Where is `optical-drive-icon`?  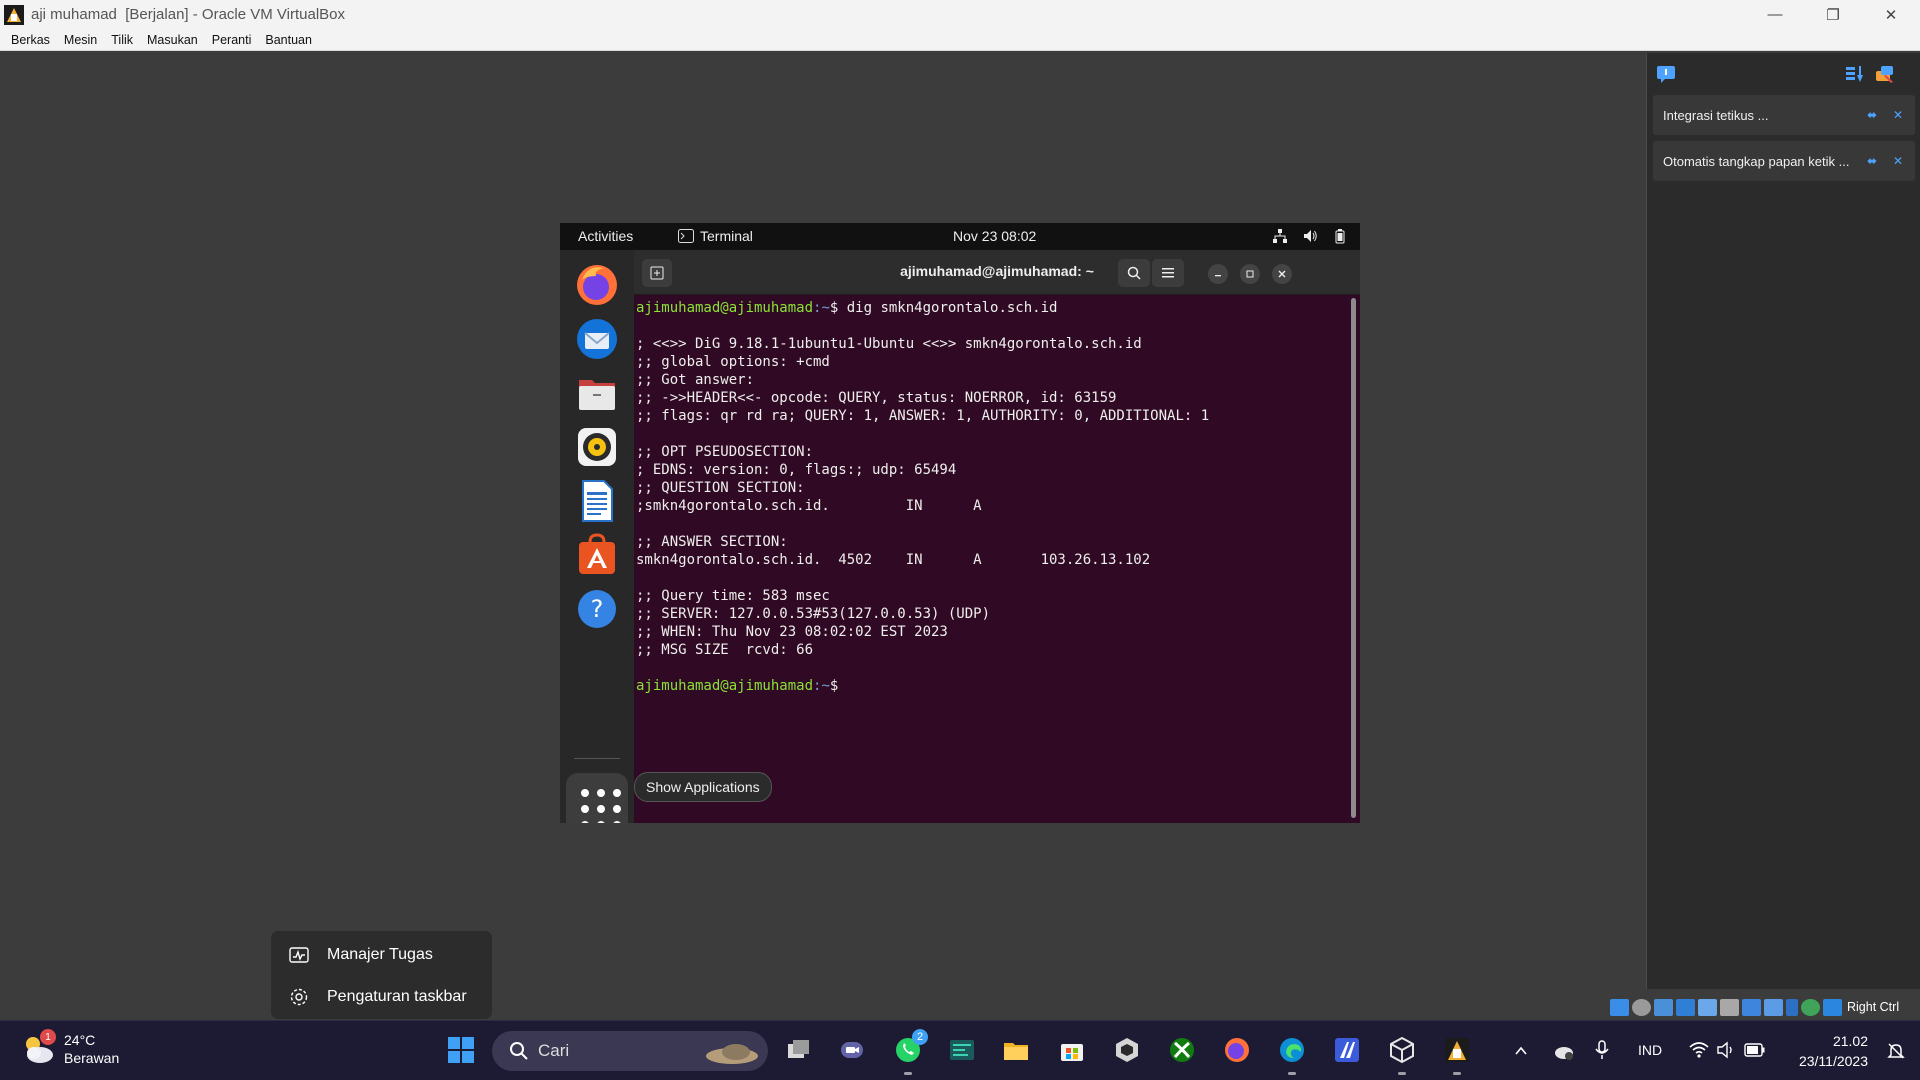
optical-drive-icon is located at coordinates (1641, 1007).